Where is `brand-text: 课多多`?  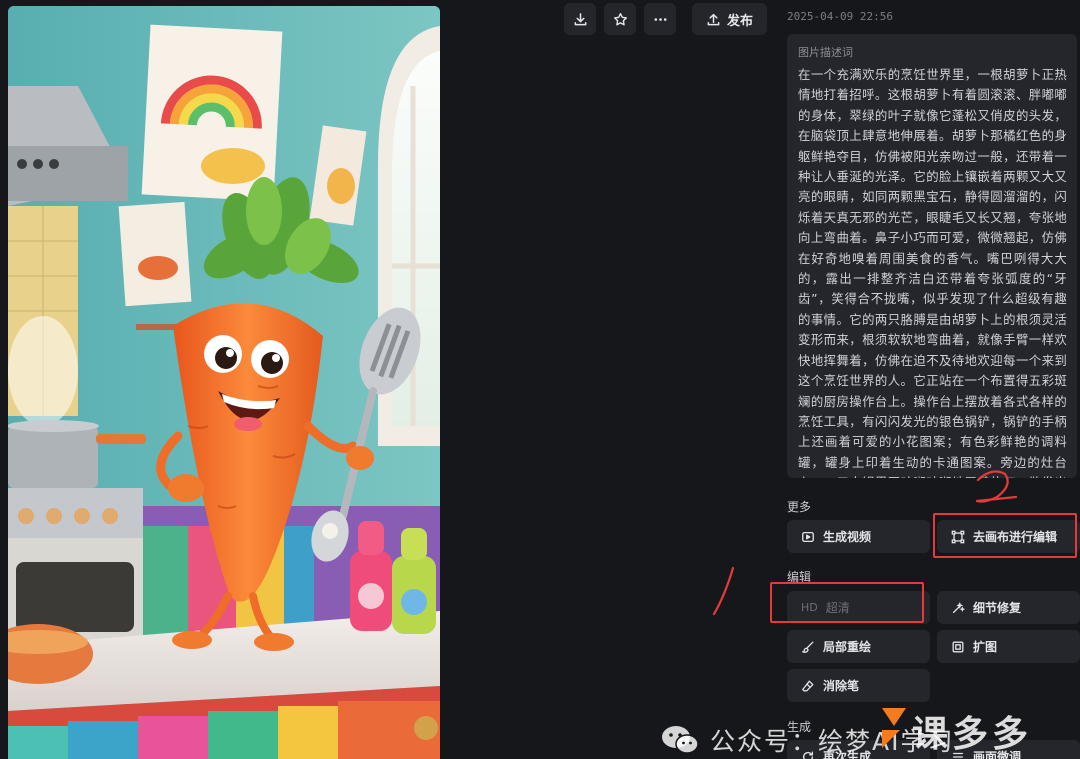
brand-text: 课多多 is located at coordinates (972, 734).